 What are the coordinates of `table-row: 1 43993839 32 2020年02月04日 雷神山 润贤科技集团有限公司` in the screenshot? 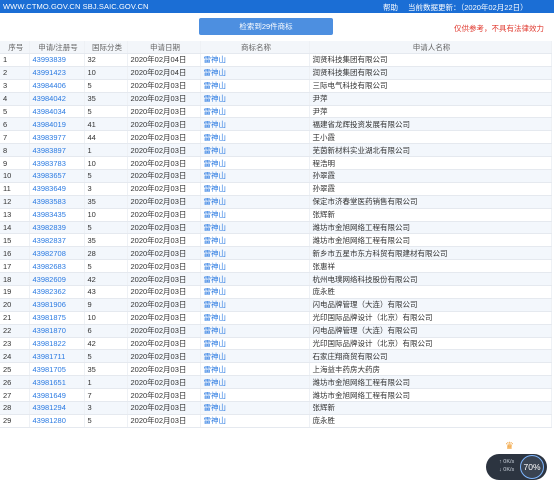 It's located at (276, 60).